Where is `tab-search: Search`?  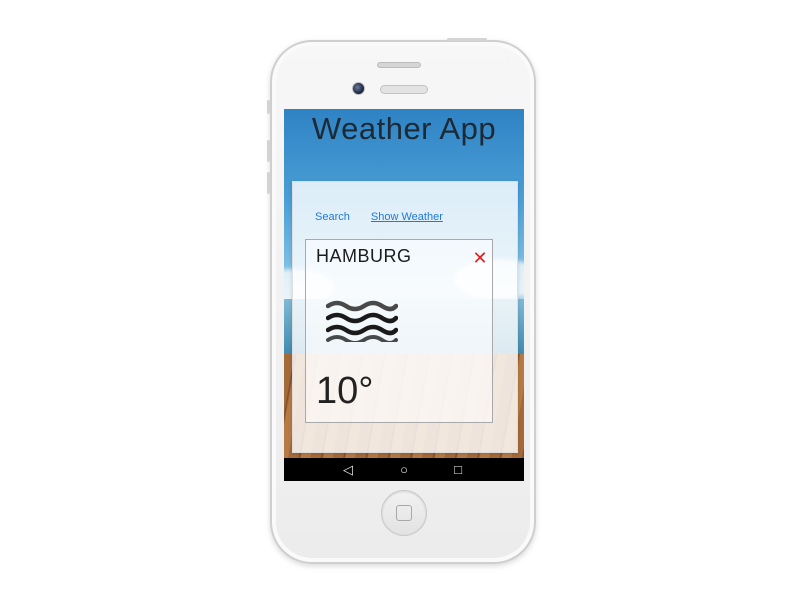
tab-search: Search is located at coordinates (332, 217).